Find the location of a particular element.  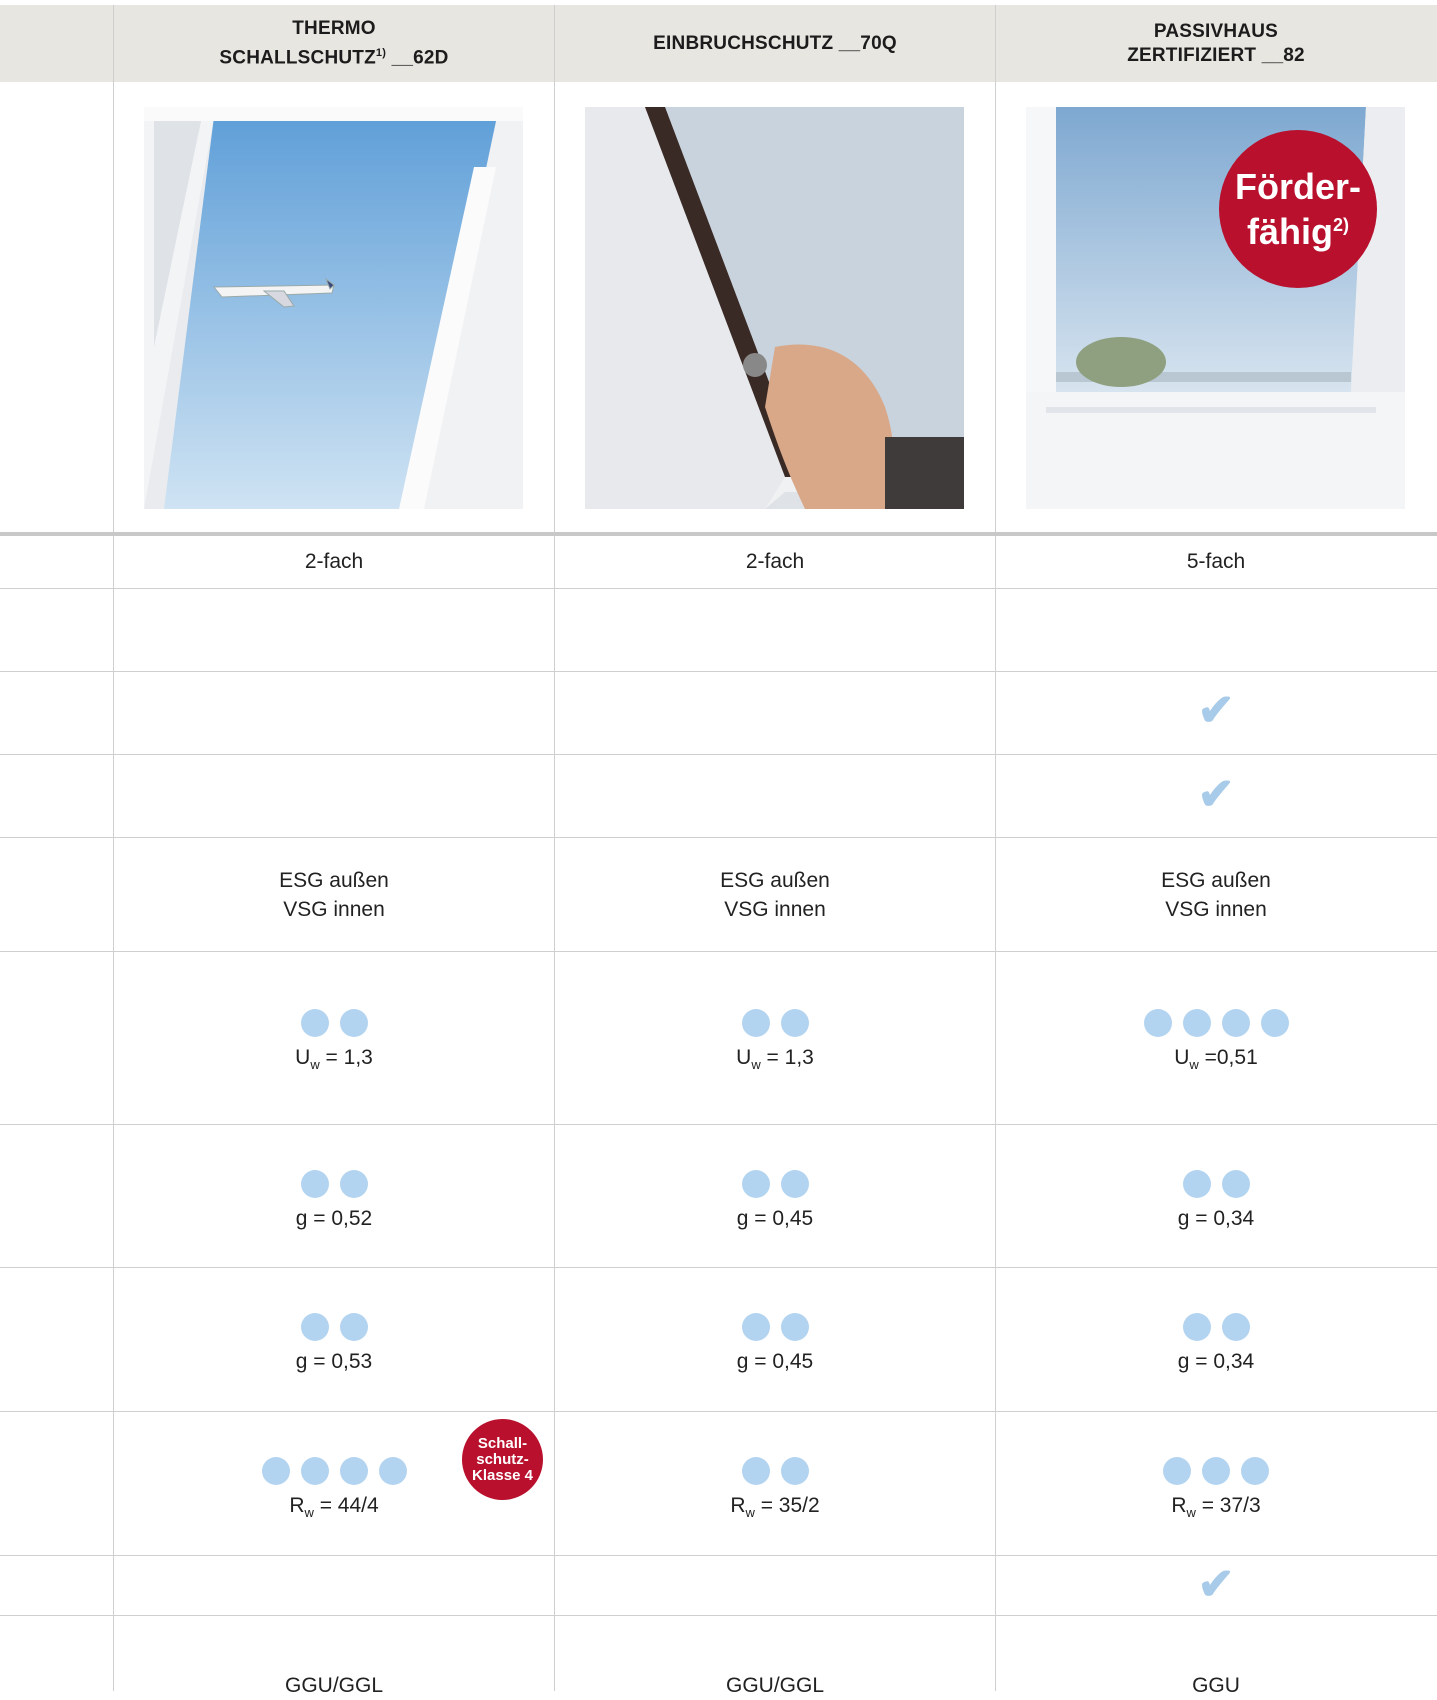

rating-cell-uw: Uw =0,51 is located at coordinates (1216, 1044).